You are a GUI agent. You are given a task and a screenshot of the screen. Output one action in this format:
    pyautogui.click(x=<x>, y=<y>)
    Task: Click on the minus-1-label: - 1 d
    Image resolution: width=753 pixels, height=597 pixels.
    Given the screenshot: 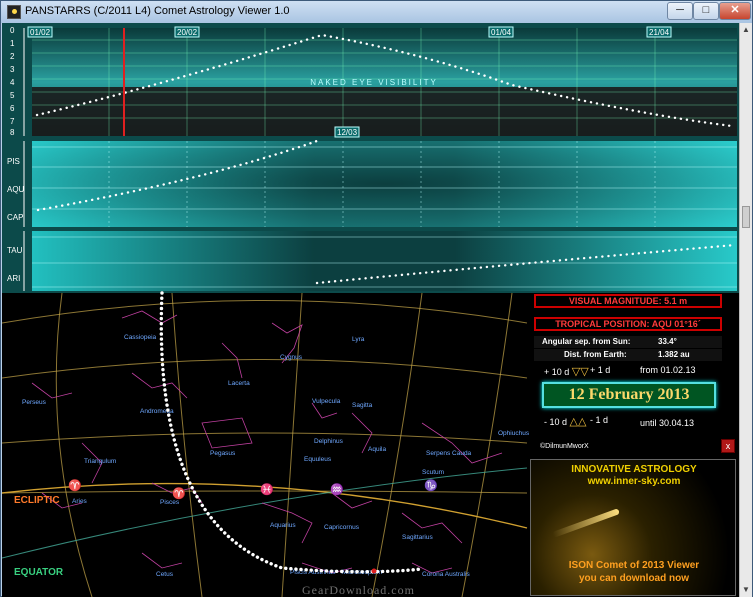 What is the action you would take?
    pyautogui.click(x=599, y=420)
    